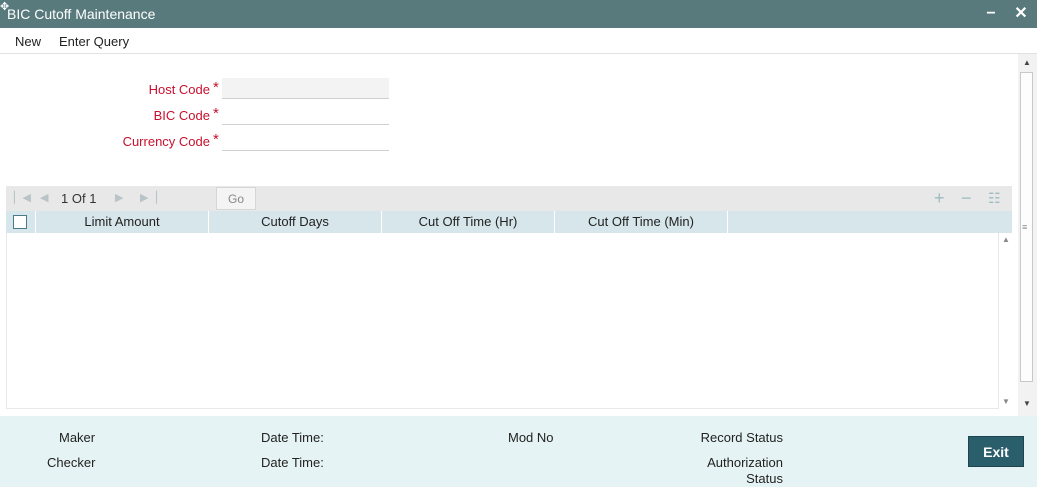 The width and height of the screenshot is (1037, 487). What do you see at coordinates (292, 437) in the screenshot?
I see `maker-date-time-label: Date Time:` at bounding box center [292, 437].